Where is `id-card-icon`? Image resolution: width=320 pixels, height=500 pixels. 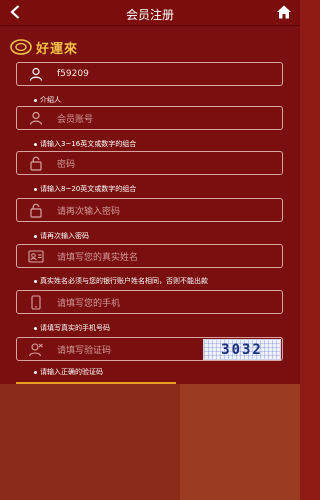
id-card-icon is located at coordinates (36, 256).